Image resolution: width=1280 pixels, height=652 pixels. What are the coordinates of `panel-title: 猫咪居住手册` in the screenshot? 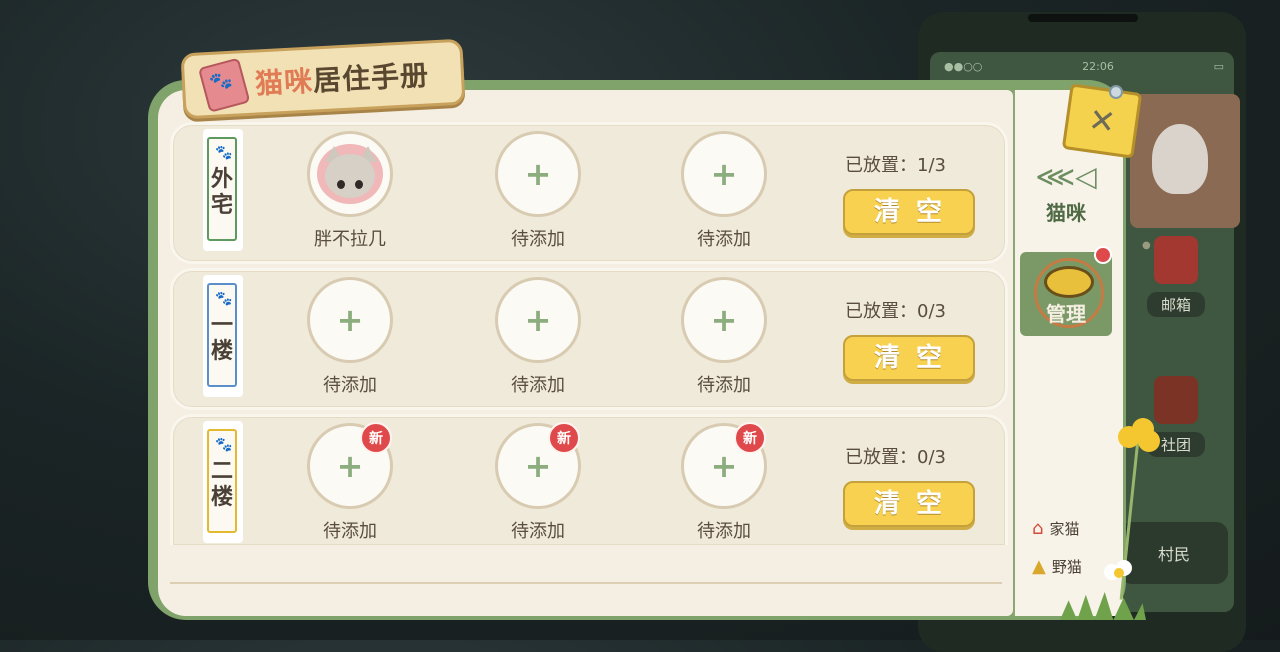 It's located at (342, 77).